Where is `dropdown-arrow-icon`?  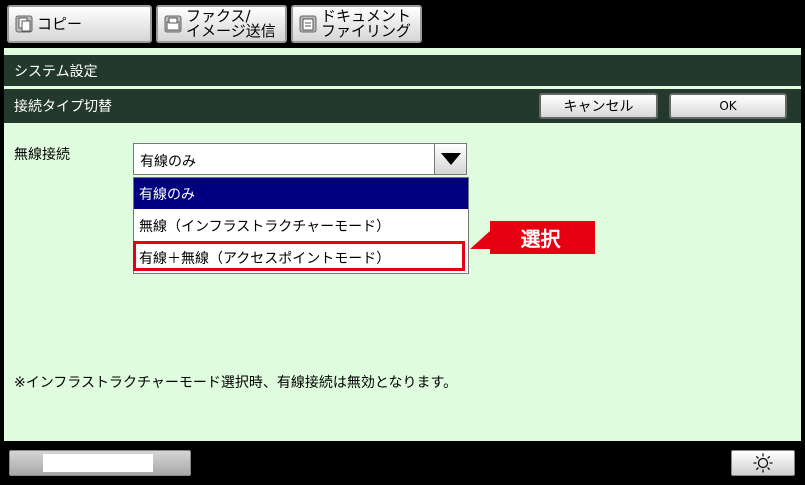 dropdown-arrow-icon is located at coordinates (450, 159).